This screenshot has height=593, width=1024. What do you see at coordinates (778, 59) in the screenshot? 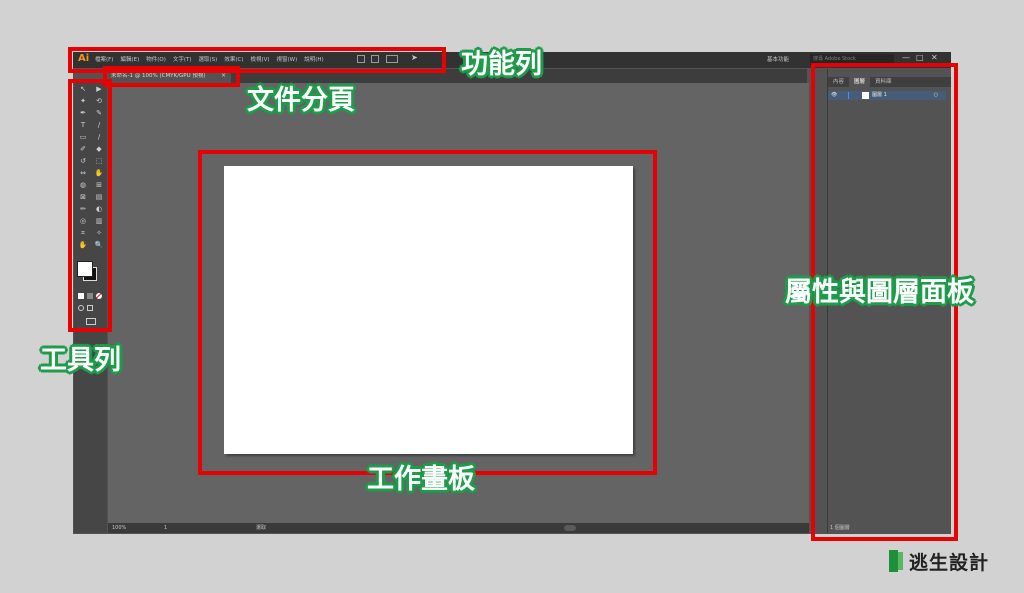
I see `workspace-switcher: 基本功能` at bounding box center [778, 59].